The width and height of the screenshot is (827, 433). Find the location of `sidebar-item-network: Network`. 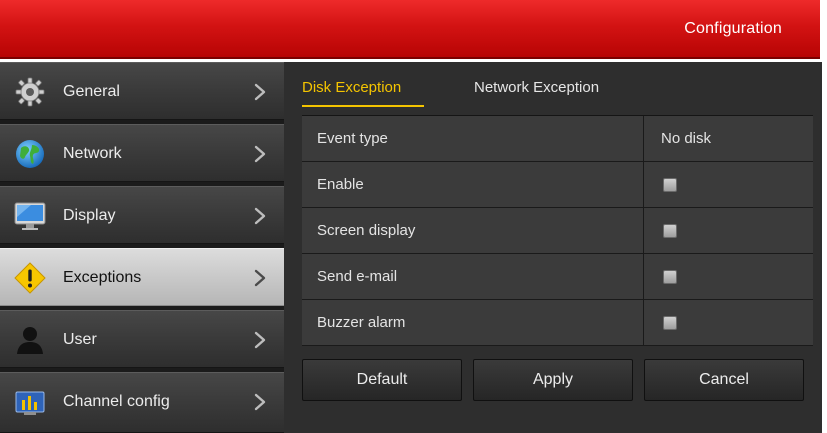

sidebar-item-network: Network is located at coordinates (142, 153).